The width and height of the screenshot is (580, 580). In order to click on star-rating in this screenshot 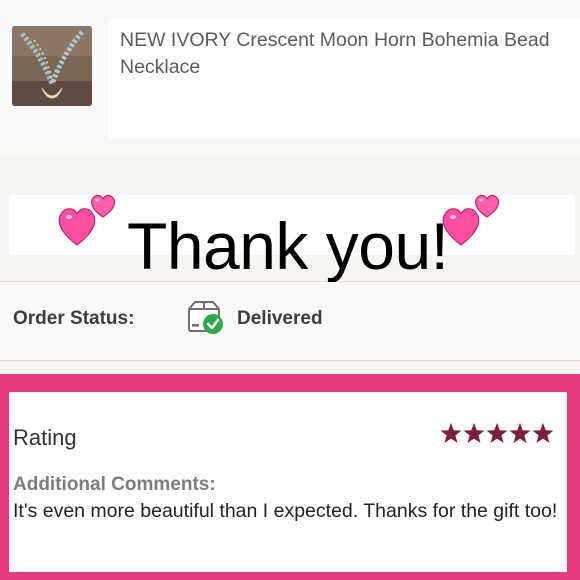, I will do `click(497, 433)`.